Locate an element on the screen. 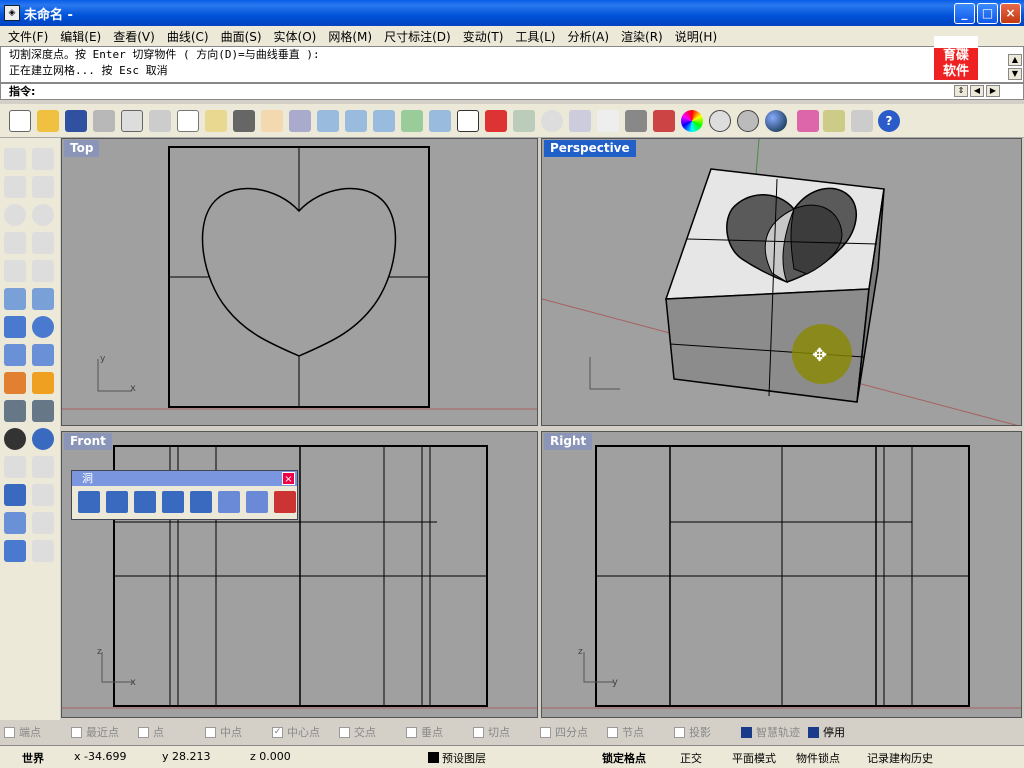 The height and width of the screenshot is (768, 1024). menu-view: 查看(V) is located at coordinates (134, 36).